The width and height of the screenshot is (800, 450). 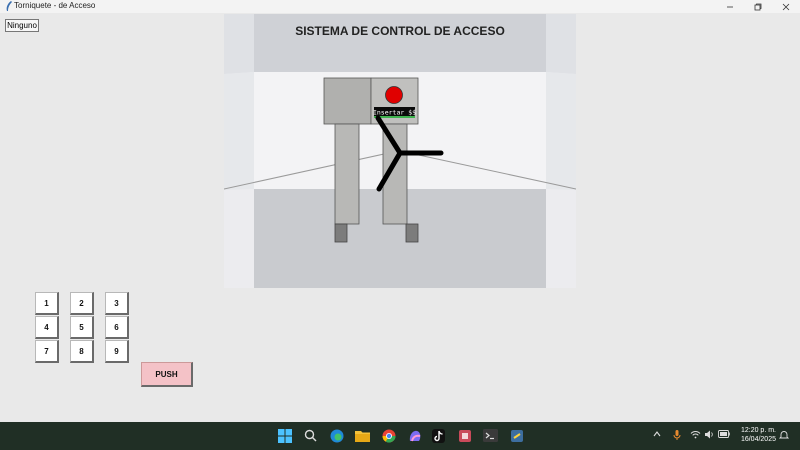 What do you see at coordinates (758, 435) in the screenshot?
I see `taskbar-clock: 12:20 p. m. 16/04/2025` at bounding box center [758, 435].